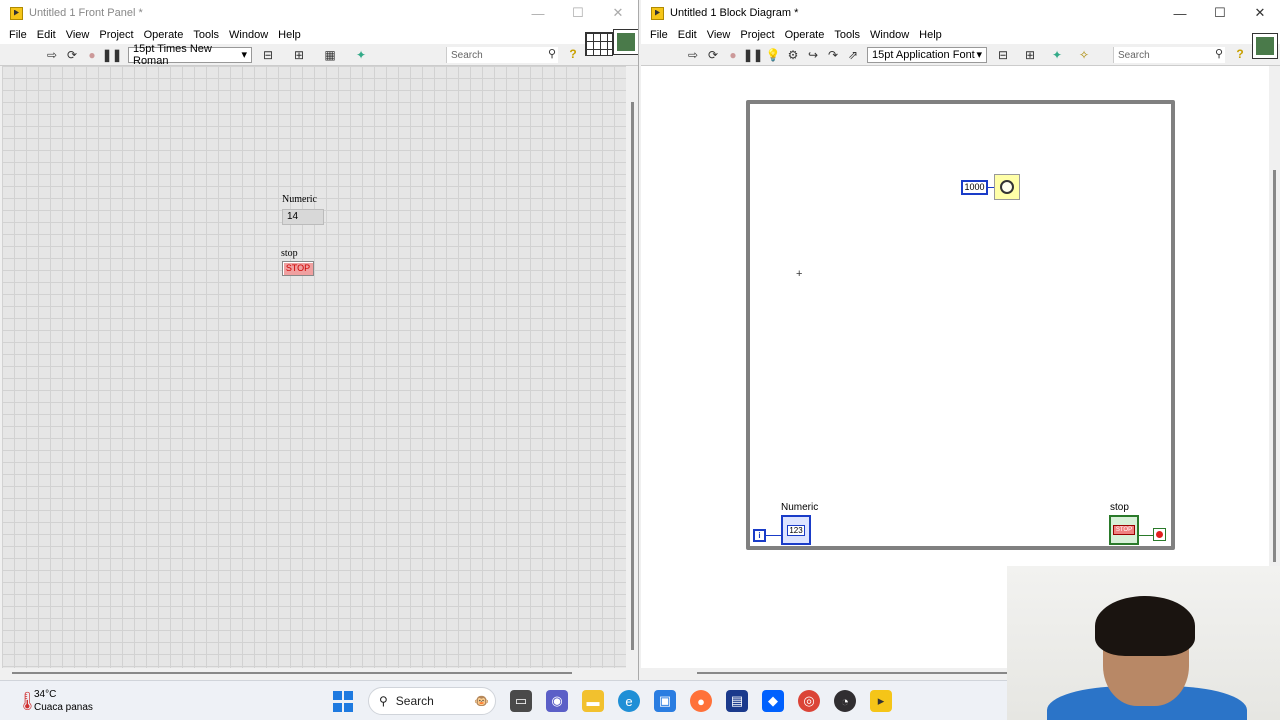  I want to click on step-into-icon: ↪, so click(813, 55).